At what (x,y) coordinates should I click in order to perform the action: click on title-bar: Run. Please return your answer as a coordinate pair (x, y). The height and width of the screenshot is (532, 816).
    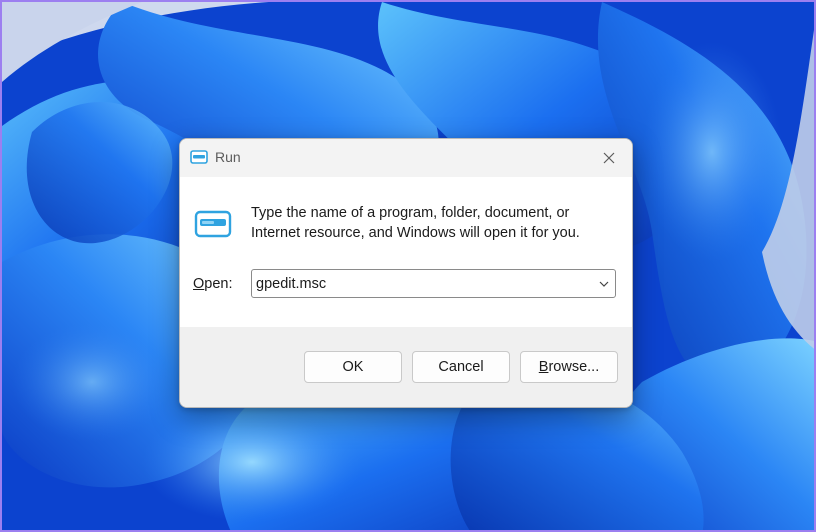
    Looking at the image, I should click on (406, 158).